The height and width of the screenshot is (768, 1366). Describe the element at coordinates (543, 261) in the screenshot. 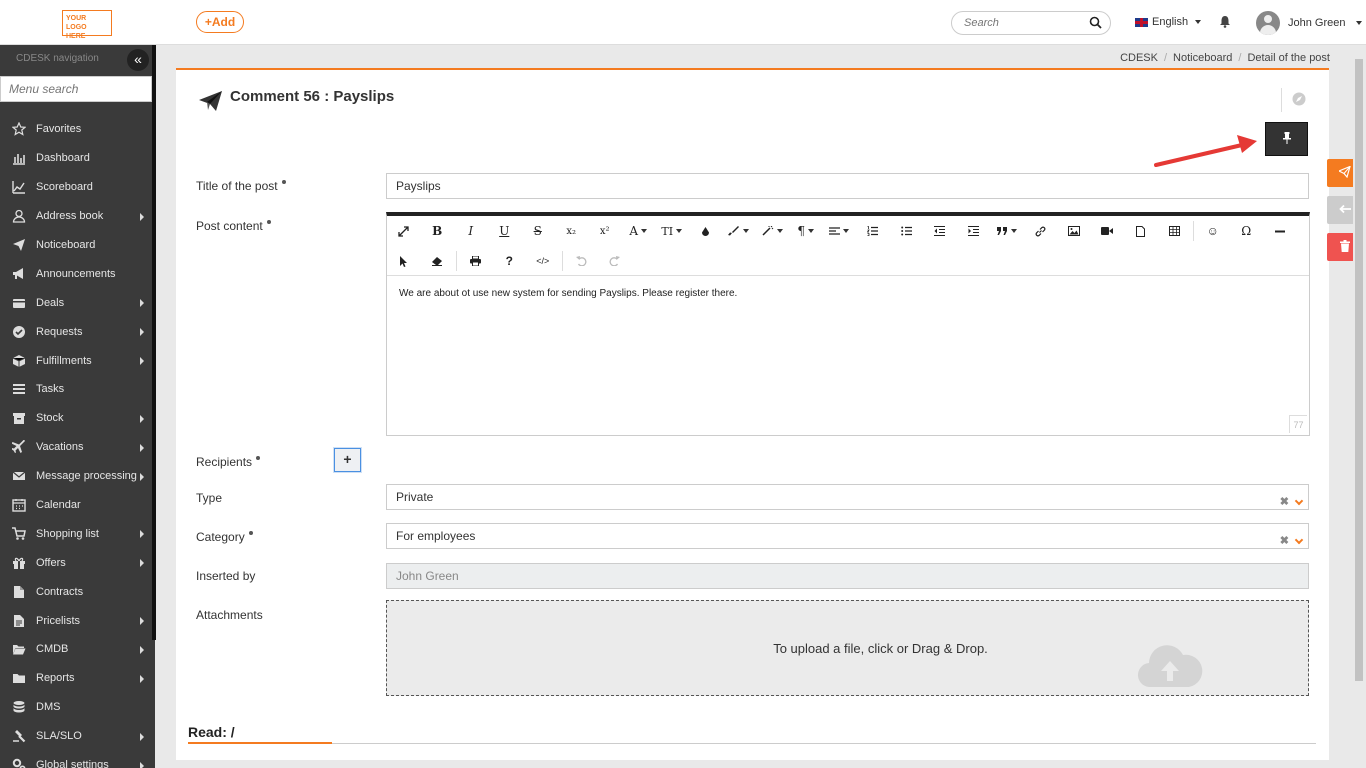

I see `code-view-button: </>` at that location.